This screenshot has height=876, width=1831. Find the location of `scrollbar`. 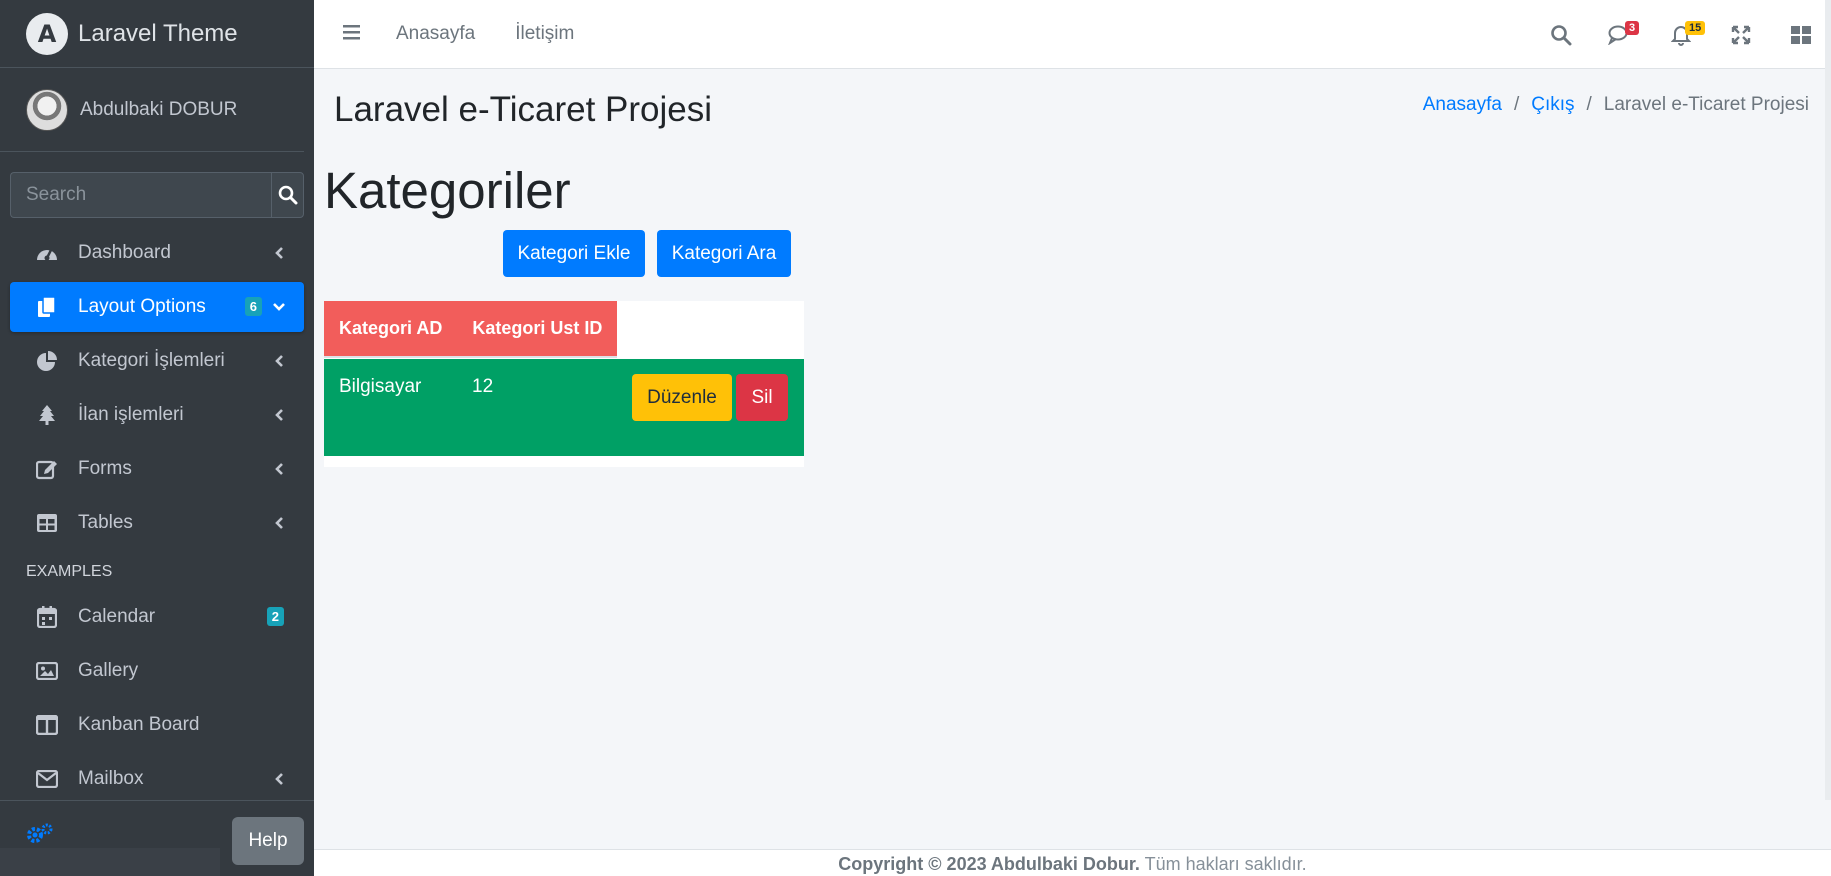

scrollbar is located at coordinates (1828, 400).